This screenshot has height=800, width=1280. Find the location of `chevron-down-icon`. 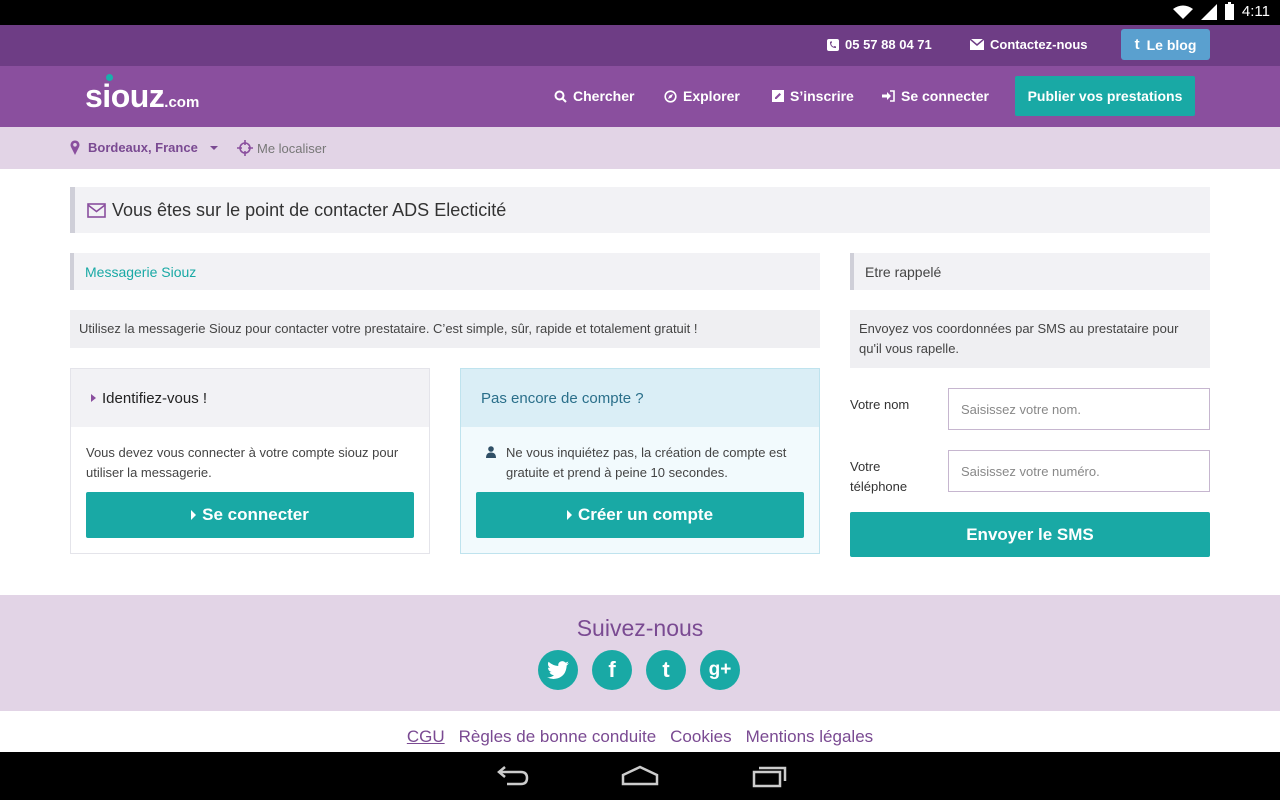

chevron-down-icon is located at coordinates (213, 147).